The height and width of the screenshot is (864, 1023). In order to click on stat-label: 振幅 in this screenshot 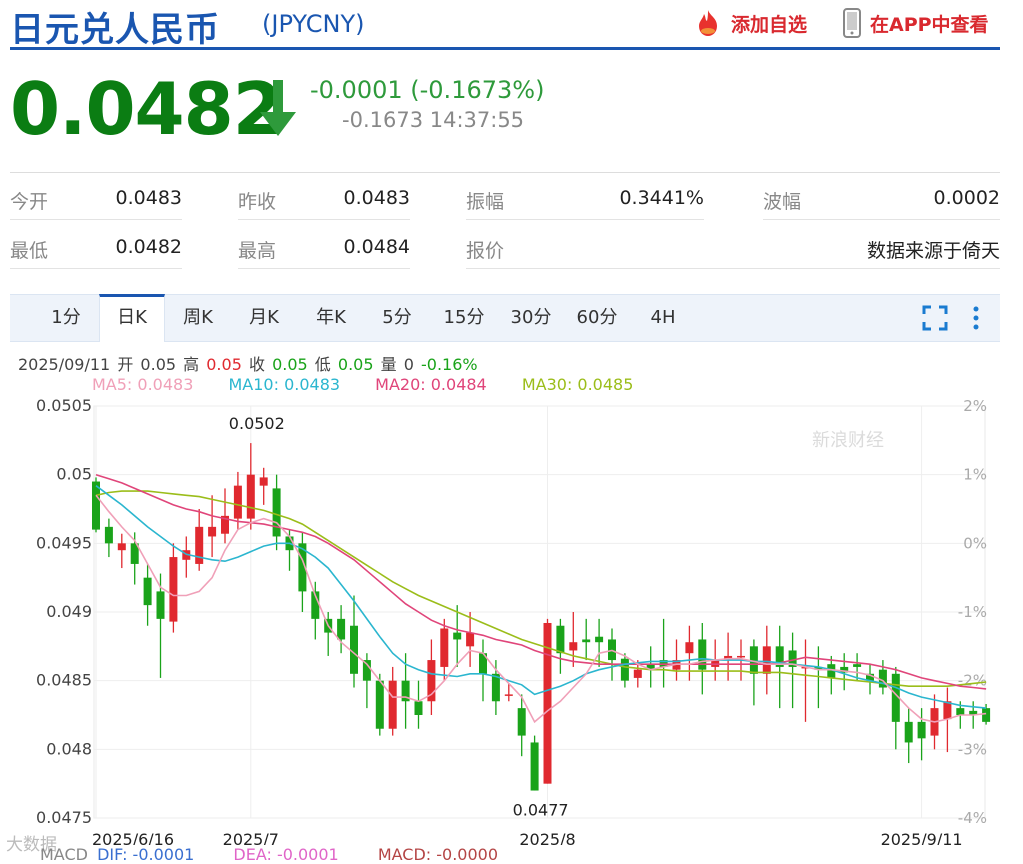, I will do `click(485, 202)`.